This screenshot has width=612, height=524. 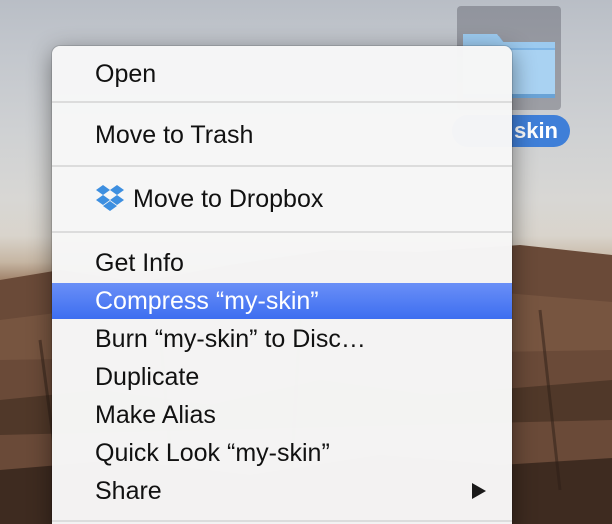 I want to click on menu-item-move-to-dropbox: Move to Dropbox, so click(x=282, y=199).